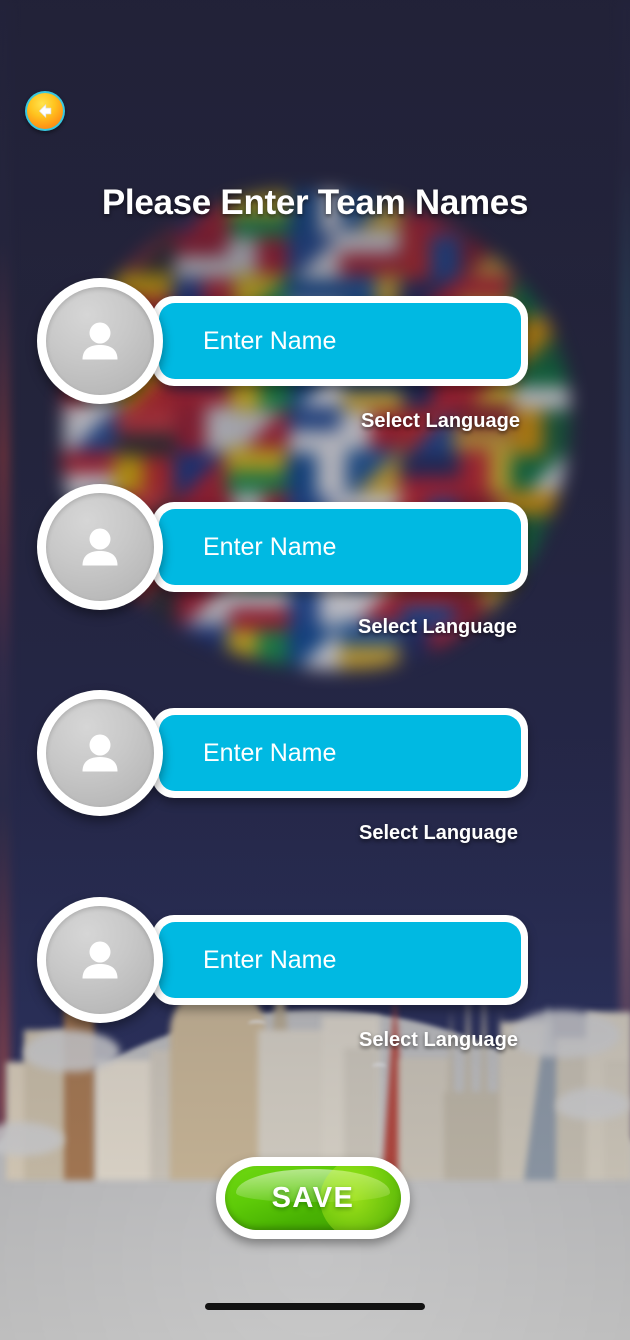 This screenshot has width=630, height=1340. What do you see at coordinates (440, 421) in the screenshot?
I see `select-language-1: Select Language` at bounding box center [440, 421].